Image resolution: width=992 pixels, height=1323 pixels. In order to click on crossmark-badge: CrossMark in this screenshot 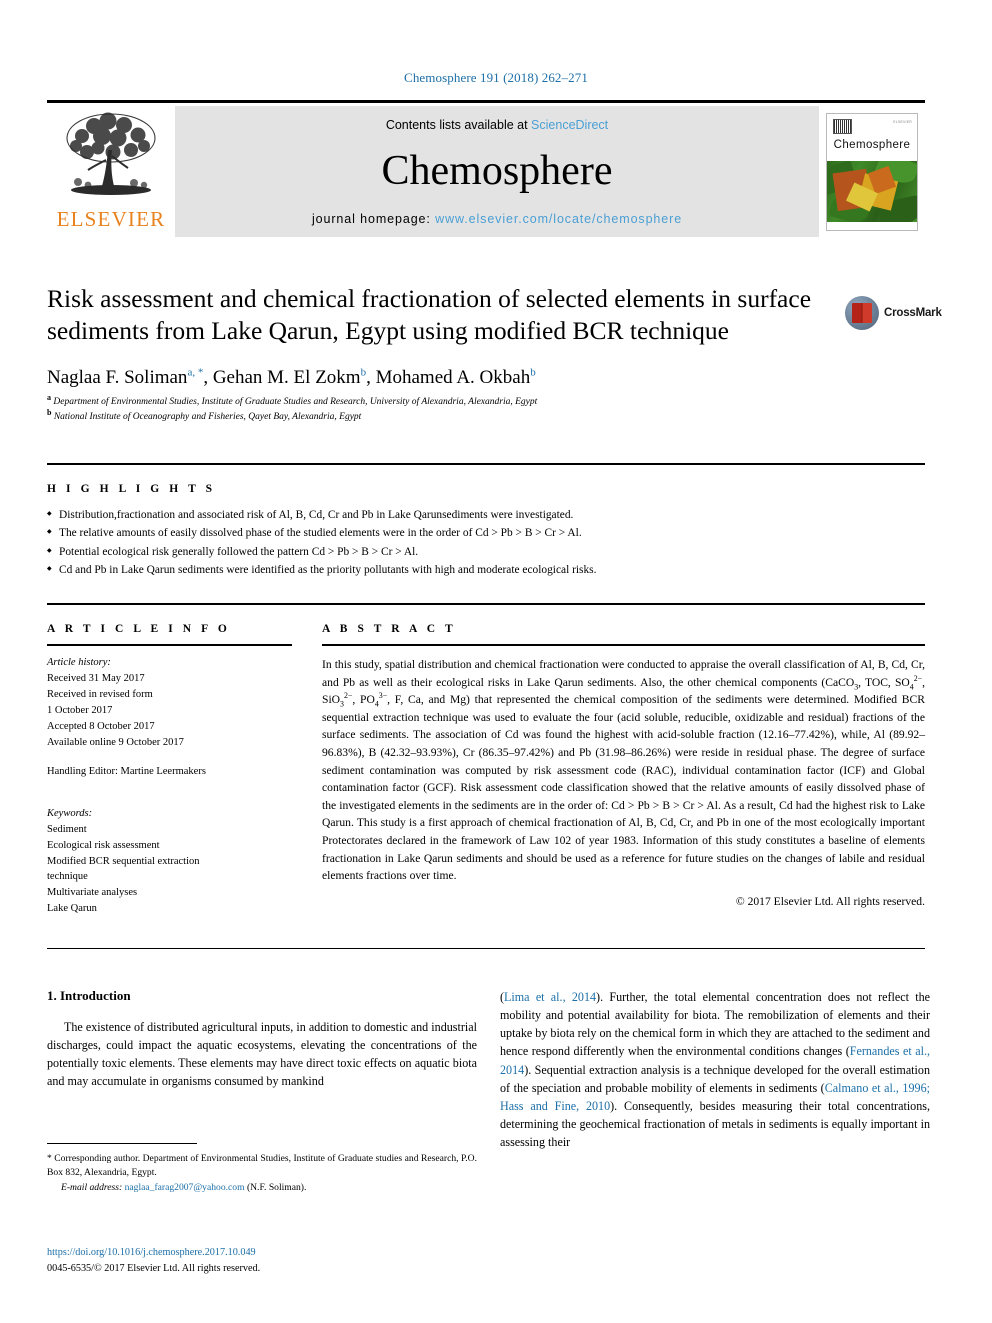, I will do `click(893, 313)`.